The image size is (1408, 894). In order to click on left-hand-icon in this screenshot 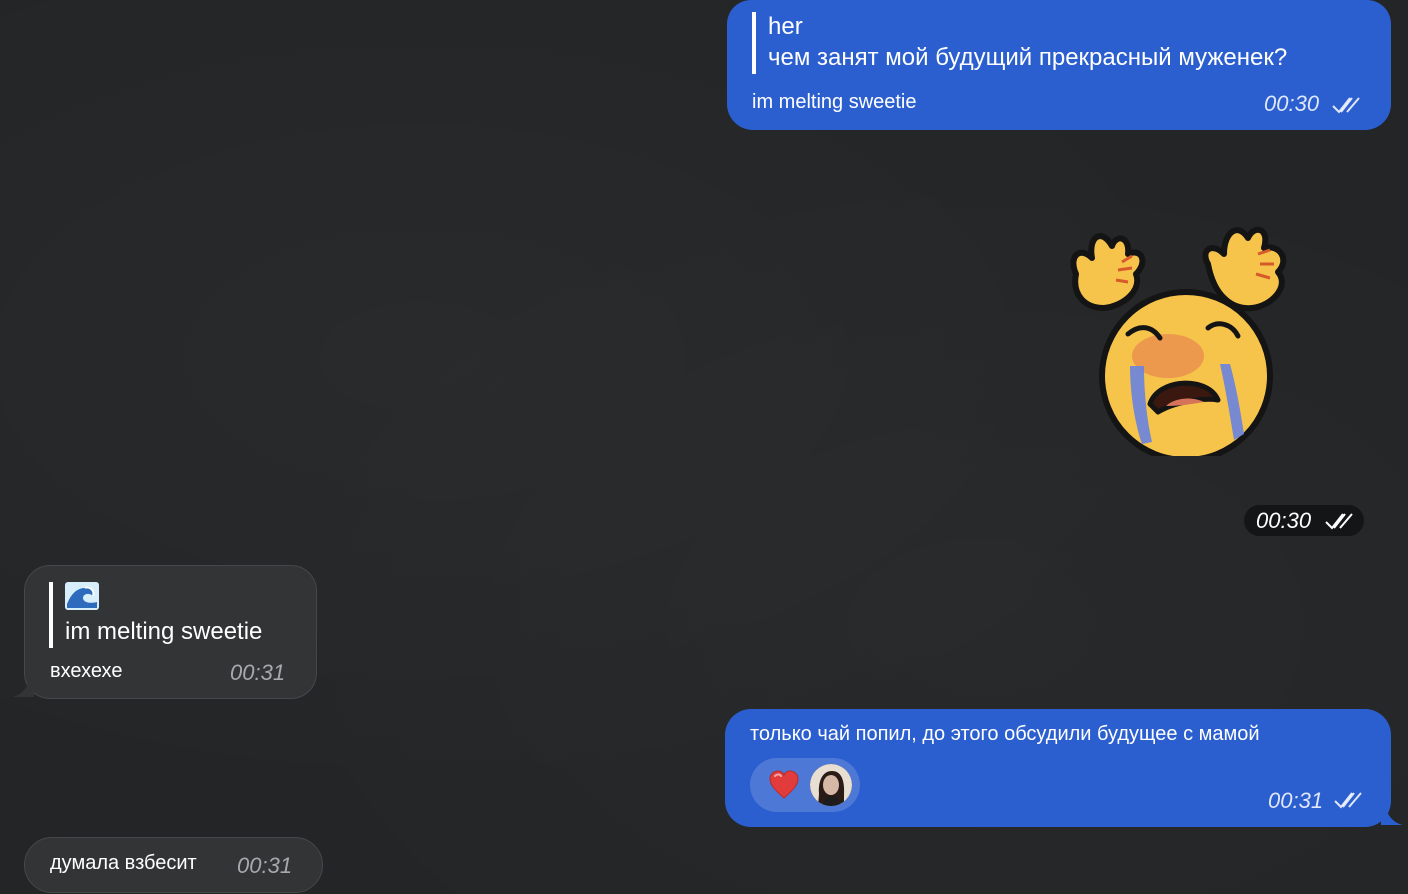, I will do `click(1108, 272)`.